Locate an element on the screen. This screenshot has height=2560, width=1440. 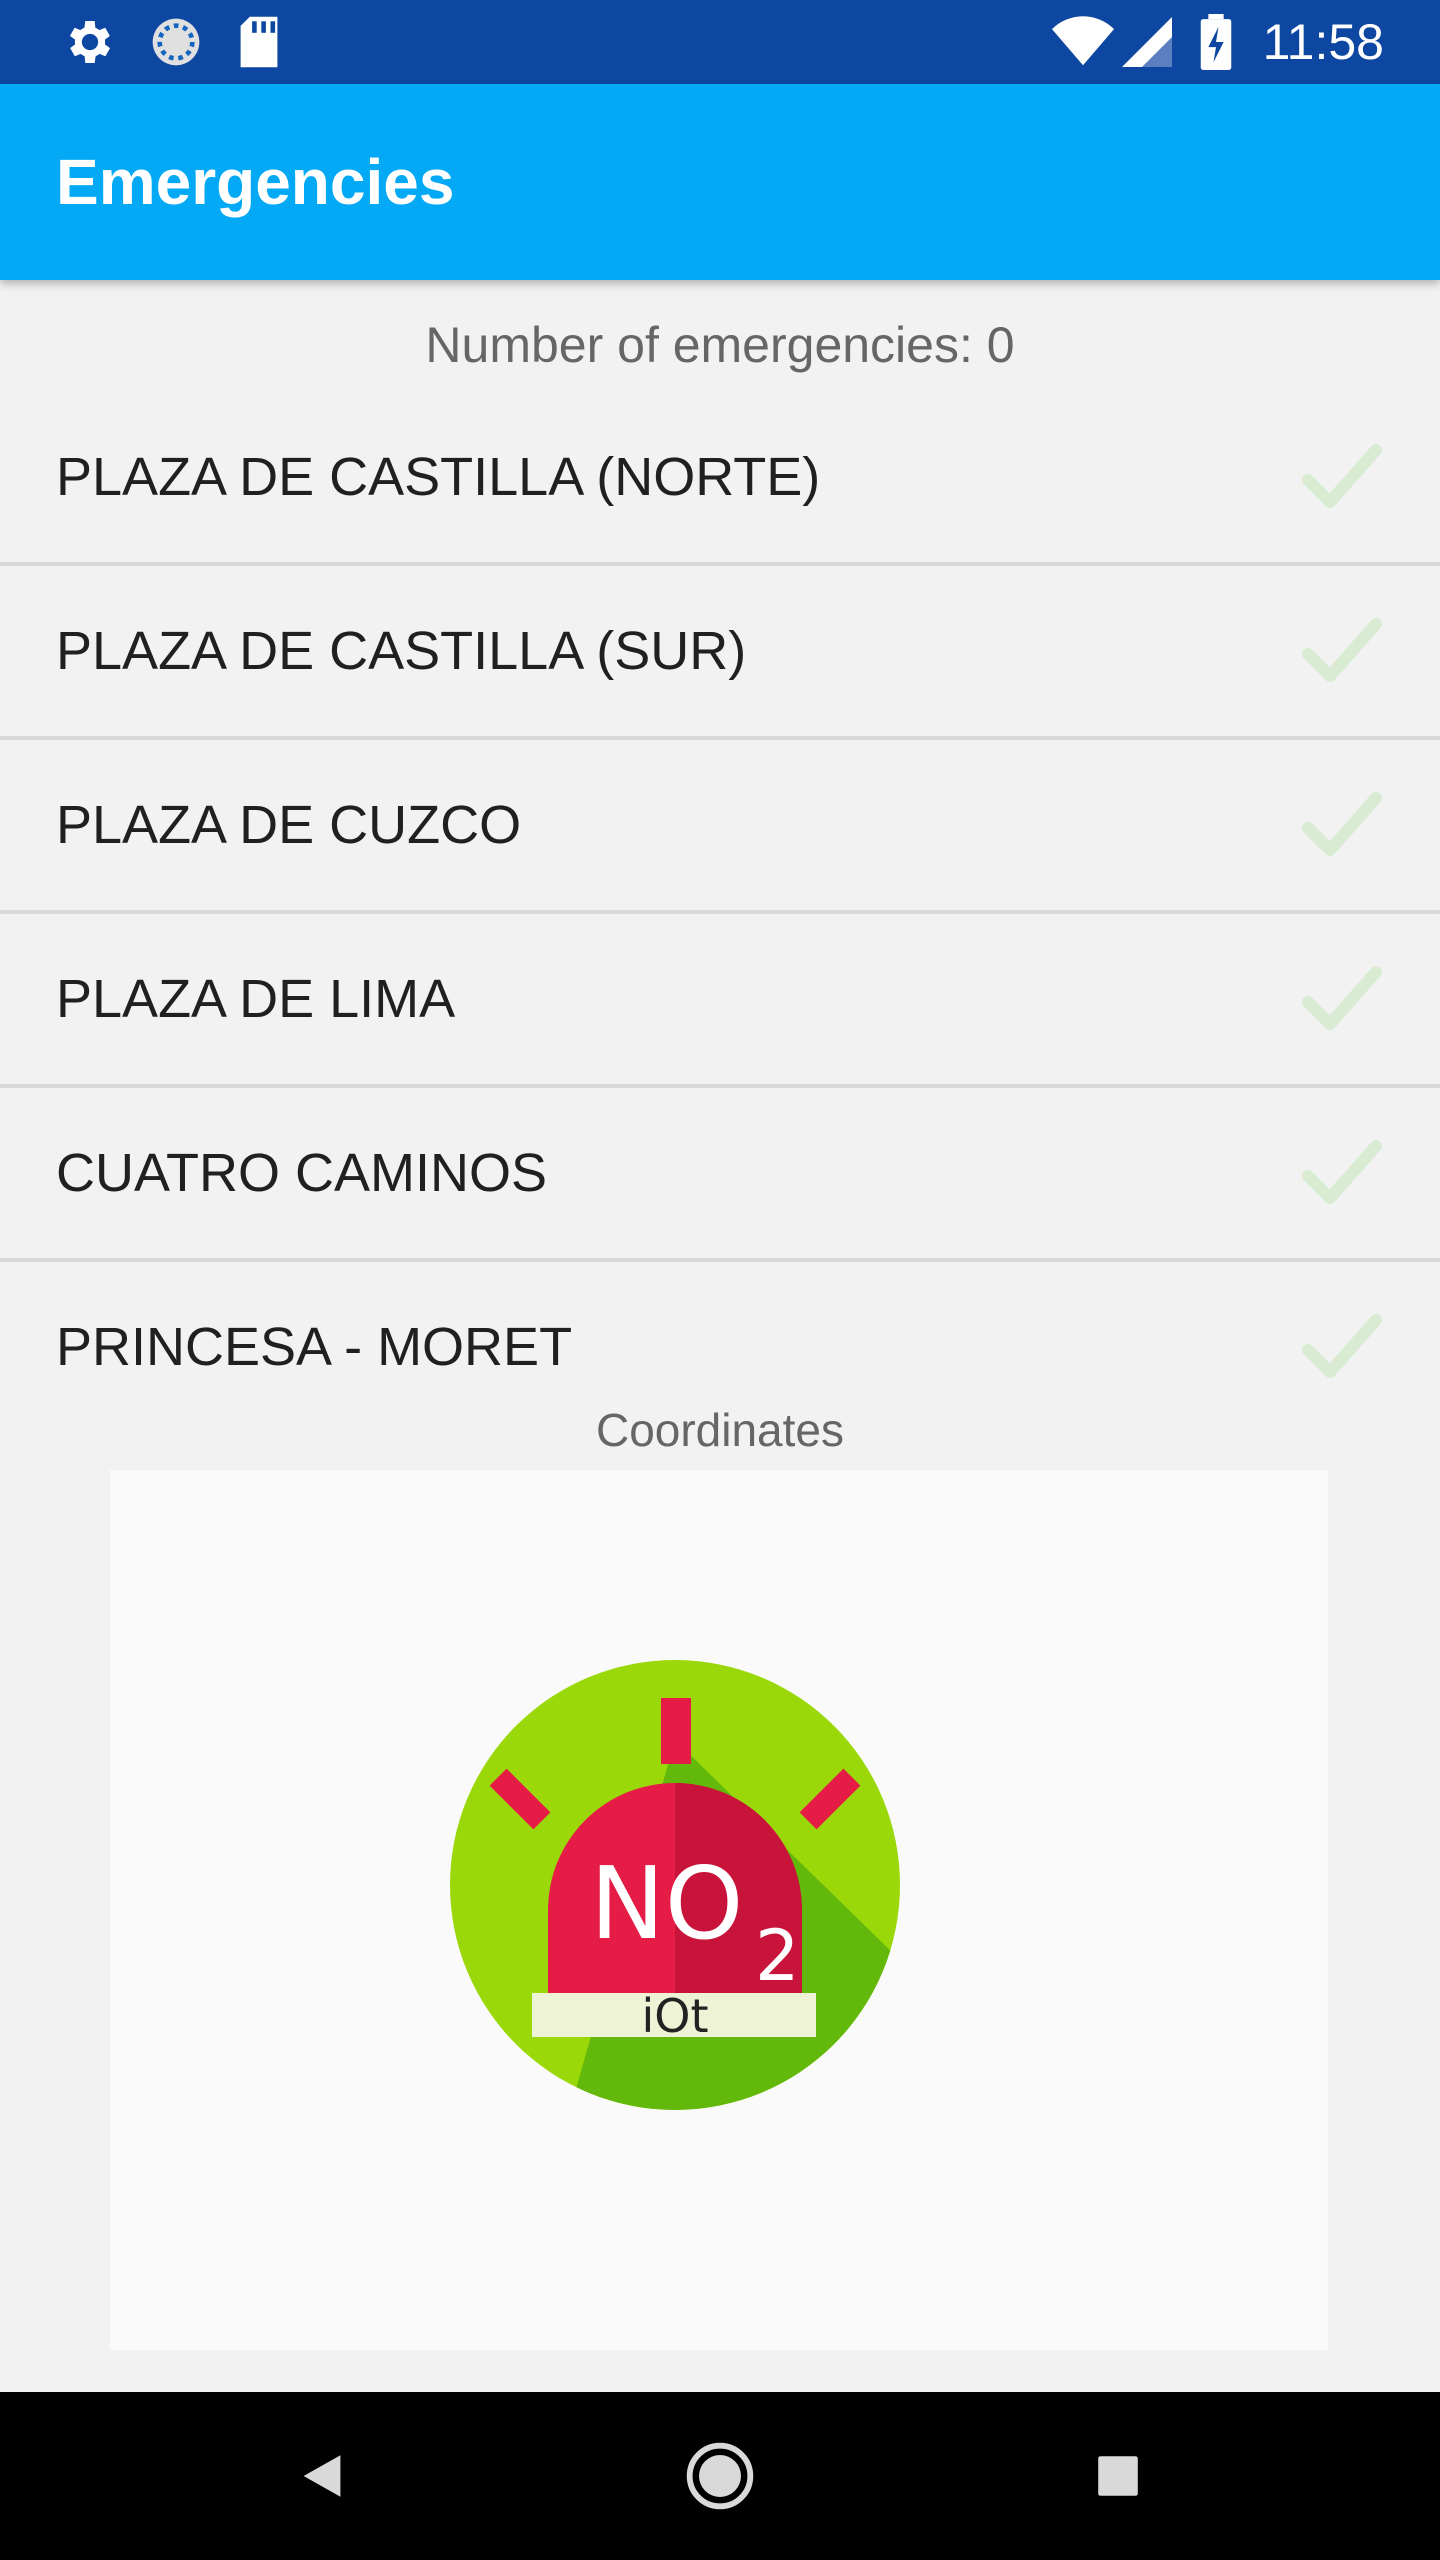
list-item: CUATRO CAMINOS is located at coordinates (720, 1175).